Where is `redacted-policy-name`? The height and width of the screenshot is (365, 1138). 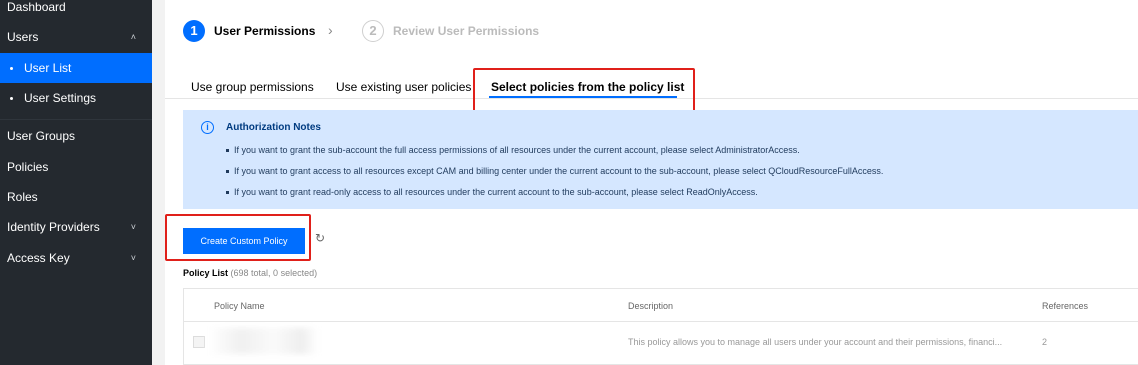
redacted-policy-name is located at coordinates (263, 341).